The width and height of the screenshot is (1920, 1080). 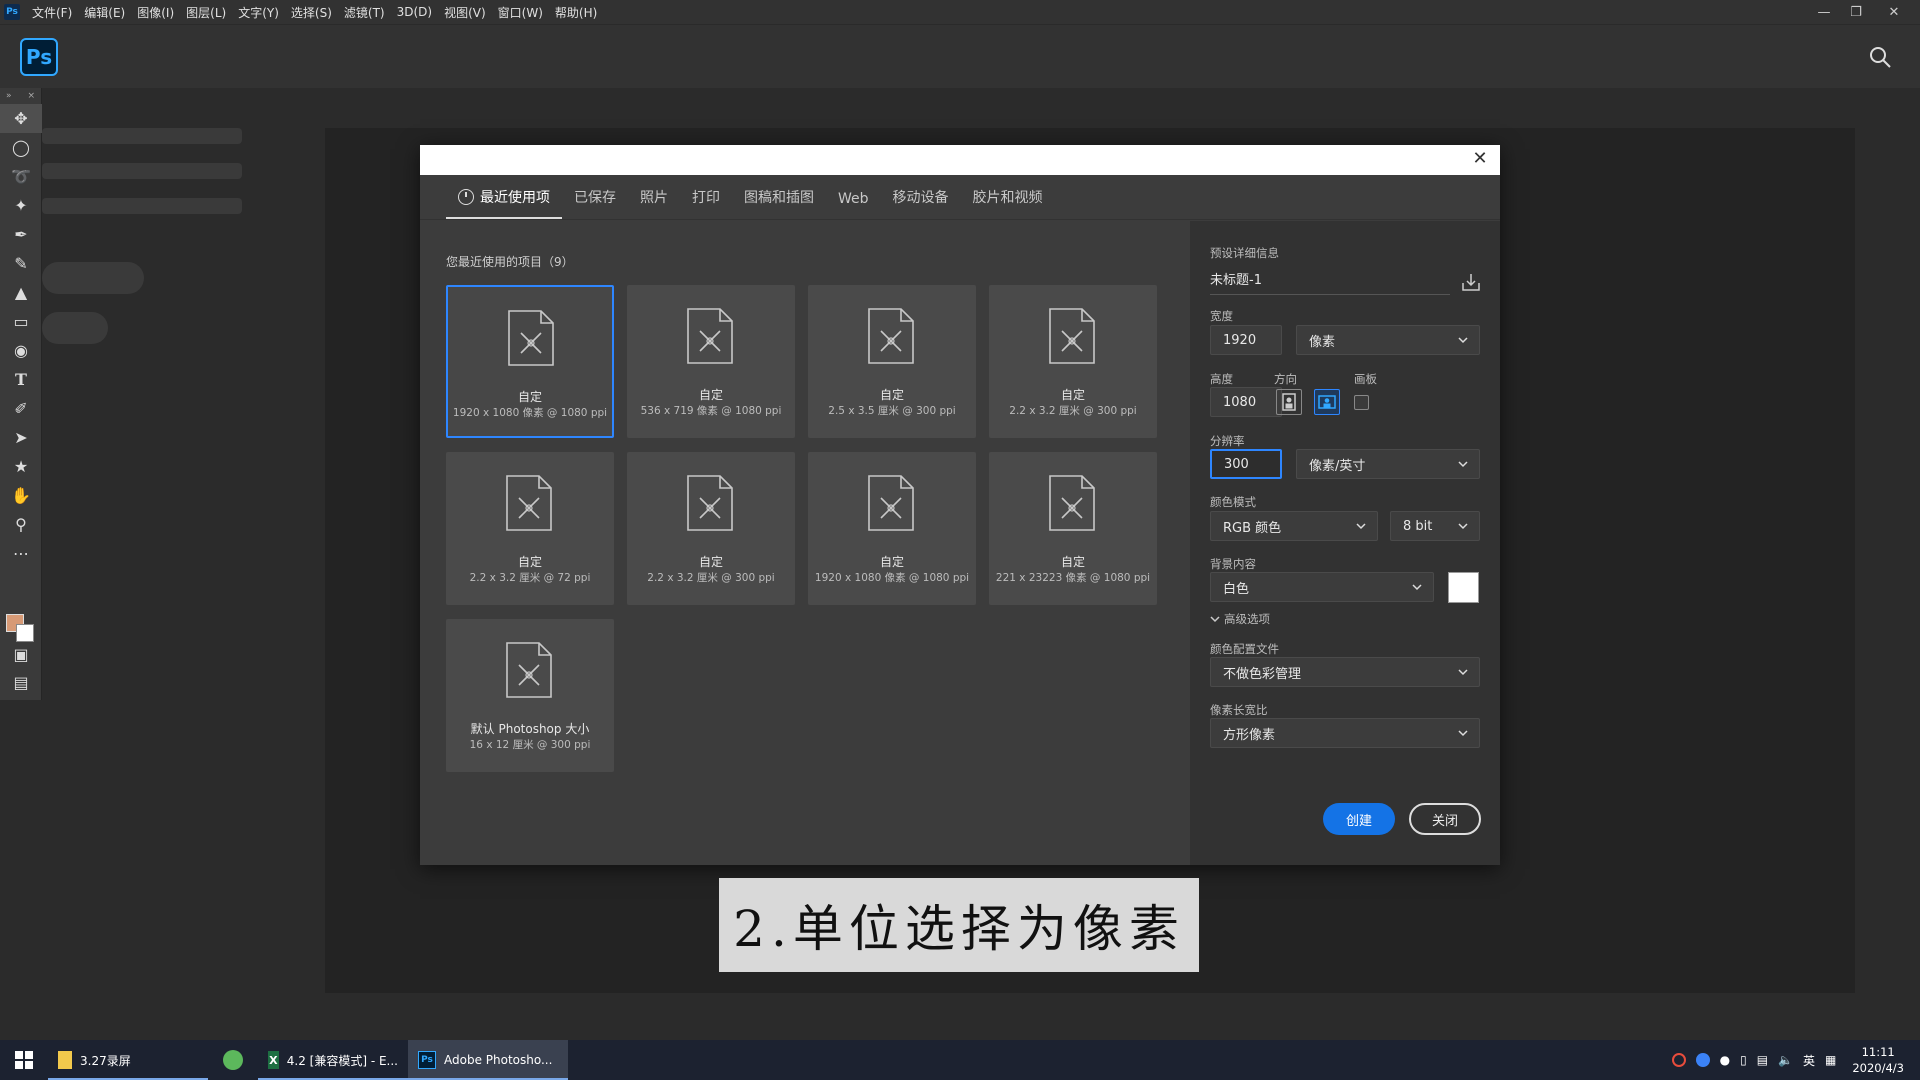 I want to click on ime-indicator: 英, so click(x=1809, y=1060).